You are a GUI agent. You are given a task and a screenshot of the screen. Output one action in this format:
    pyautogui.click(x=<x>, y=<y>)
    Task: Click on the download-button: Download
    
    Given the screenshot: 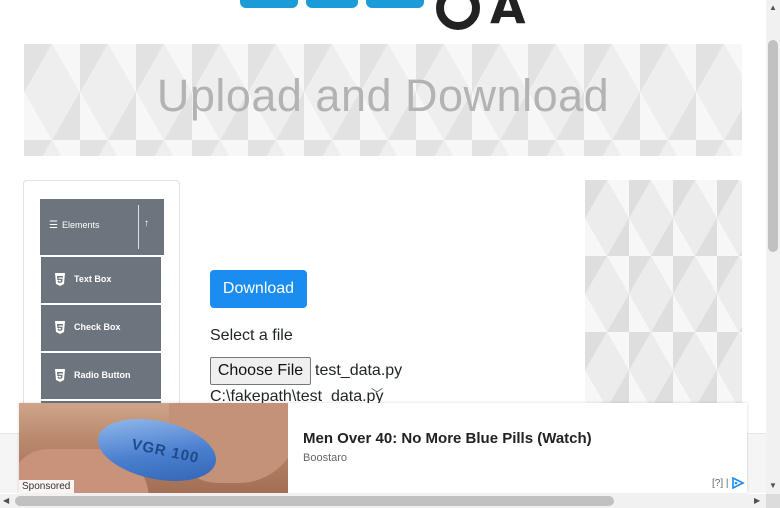 What is the action you would take?
    pyautogui.click(x=258, y=289)
    